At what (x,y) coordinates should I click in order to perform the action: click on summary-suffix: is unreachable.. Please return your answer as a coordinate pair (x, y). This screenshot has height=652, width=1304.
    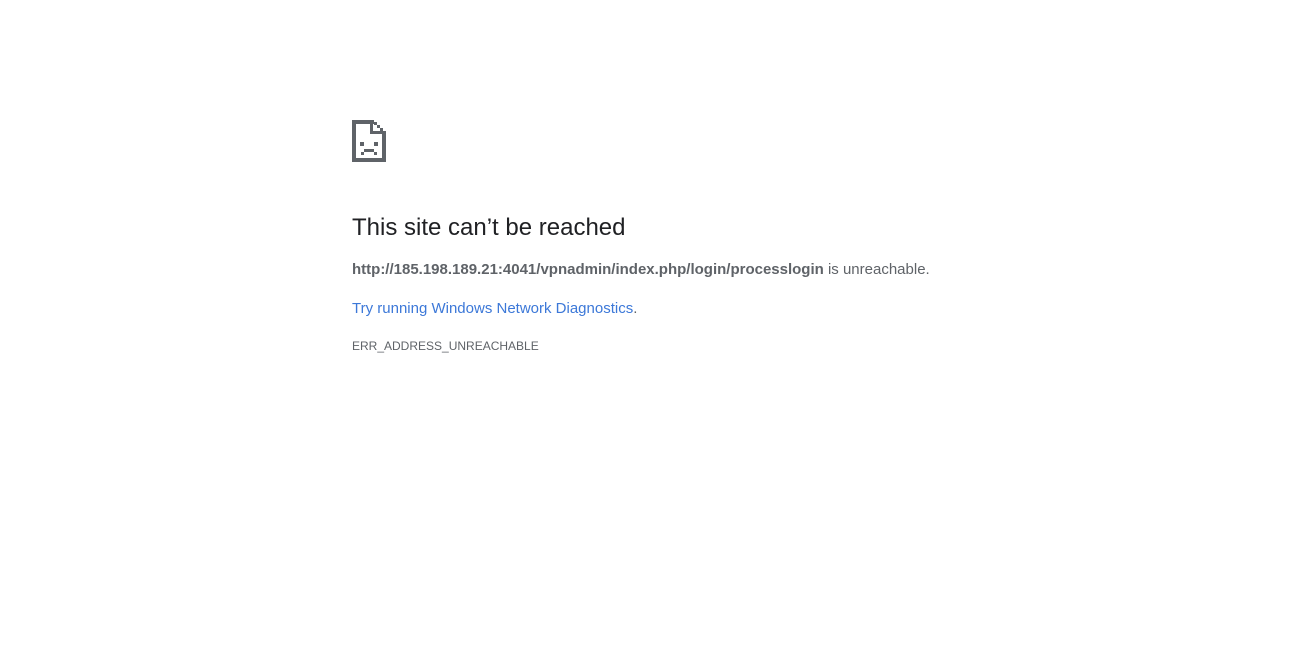
    Looking at the image, I should click on (876, 269).